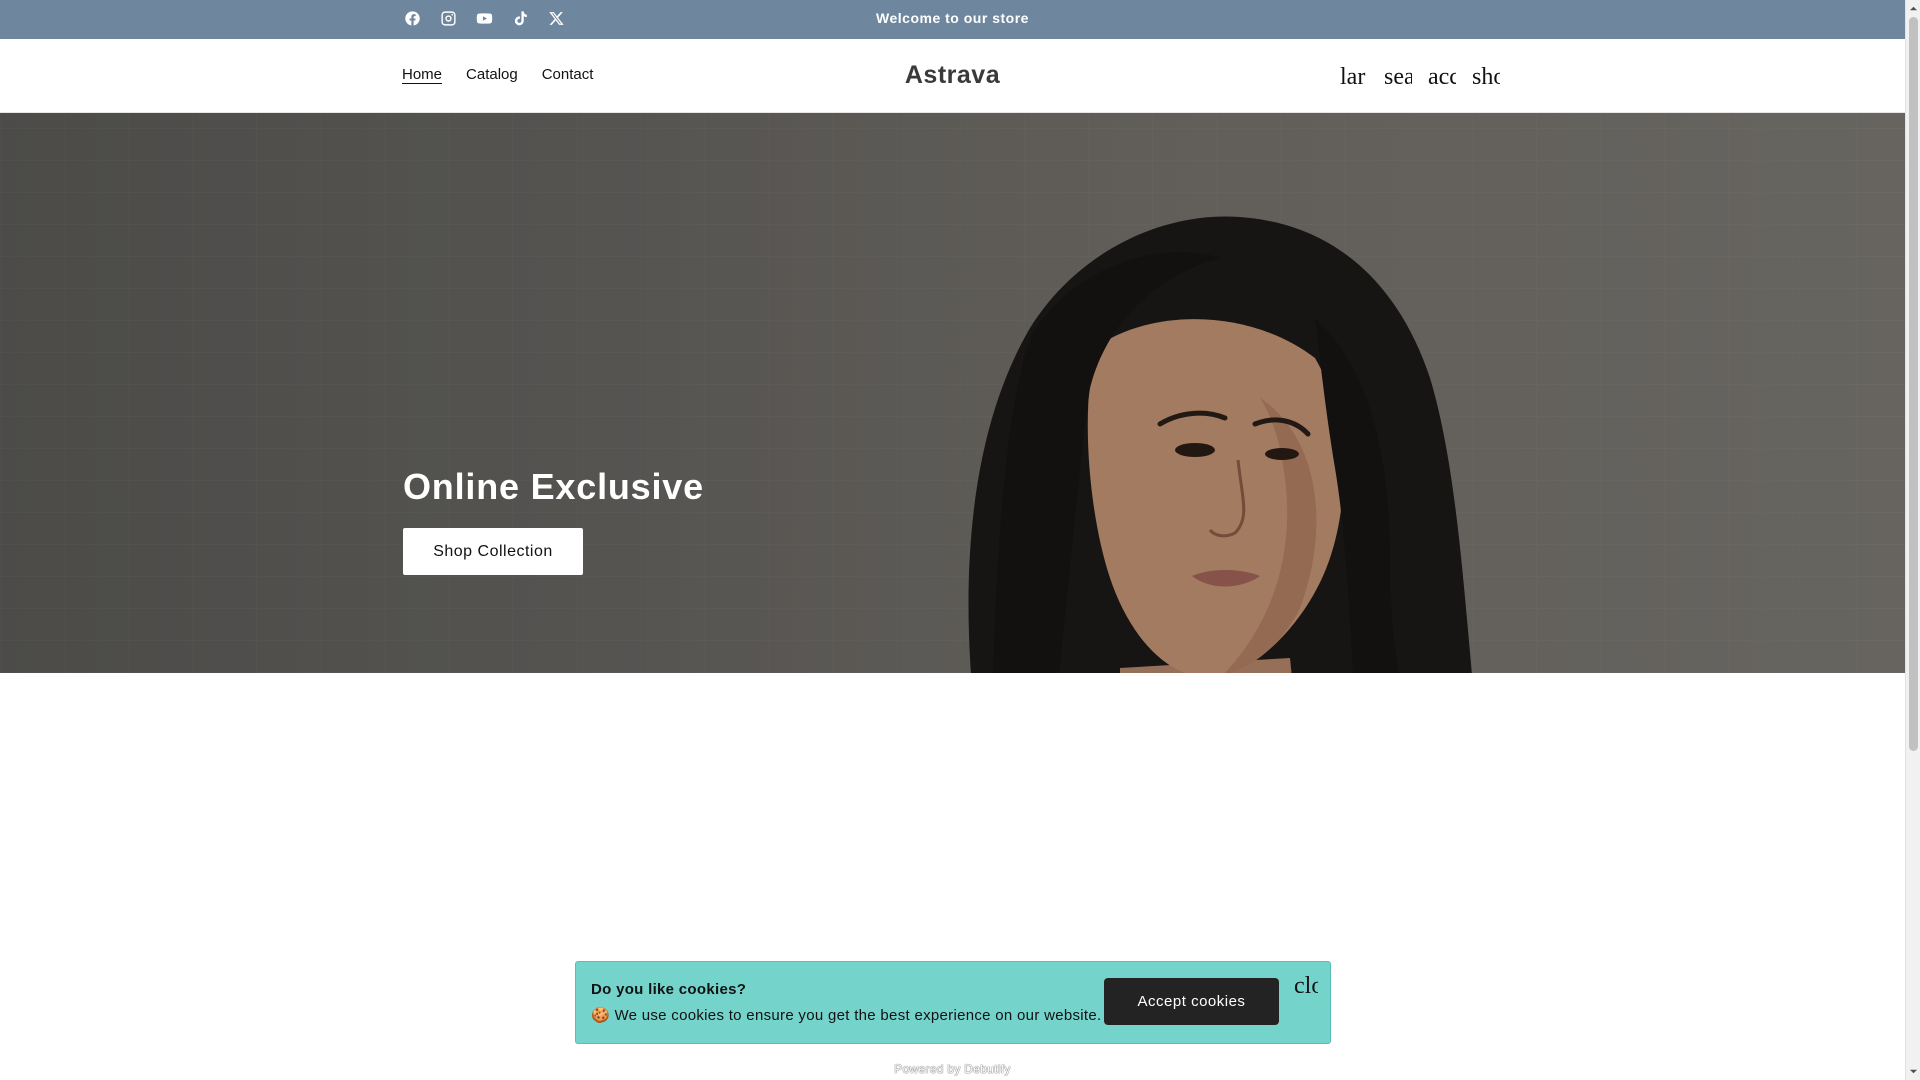 Image resolution: width=1920 pixels, height=1080 pixels. I want to click on store-logo: Astrava, so click(952, 75).